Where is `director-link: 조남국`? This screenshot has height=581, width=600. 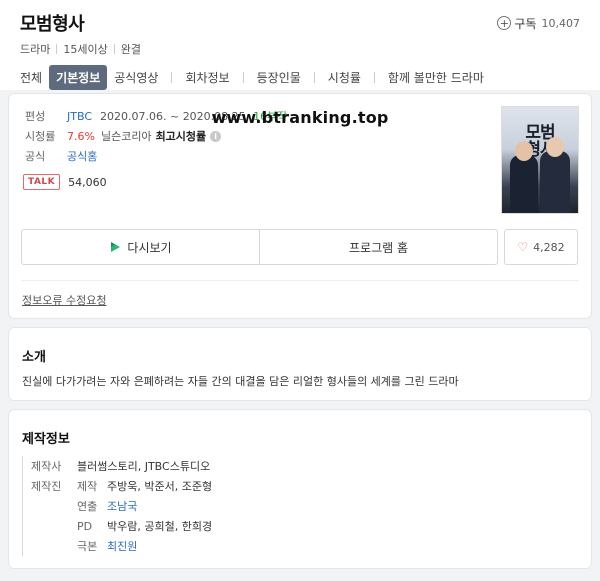 director-link: 조남국 is located at coordinates (122, 506).